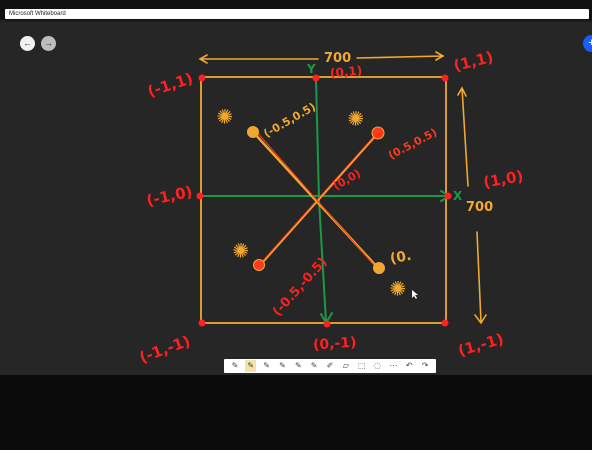 This screenshot has height=450, width=592. Describe the element at coordinates (393, 366) in the screenshot. I see `more-icon: ⋯` at that location.